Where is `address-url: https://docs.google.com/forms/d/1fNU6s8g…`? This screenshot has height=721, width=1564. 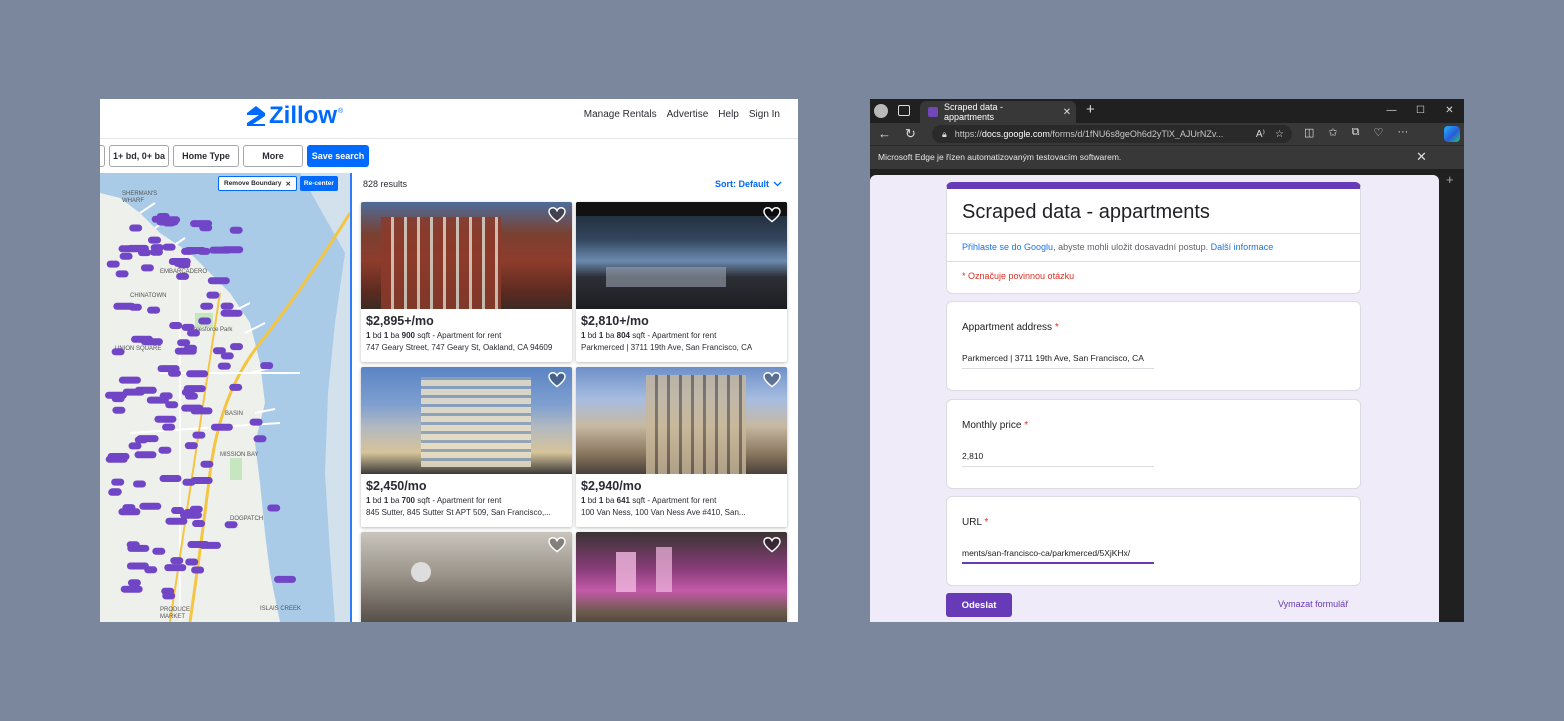
address-url: https://docs.google.com/forms/d/1fNU6s8g… is located at coordinates (1101, 134).